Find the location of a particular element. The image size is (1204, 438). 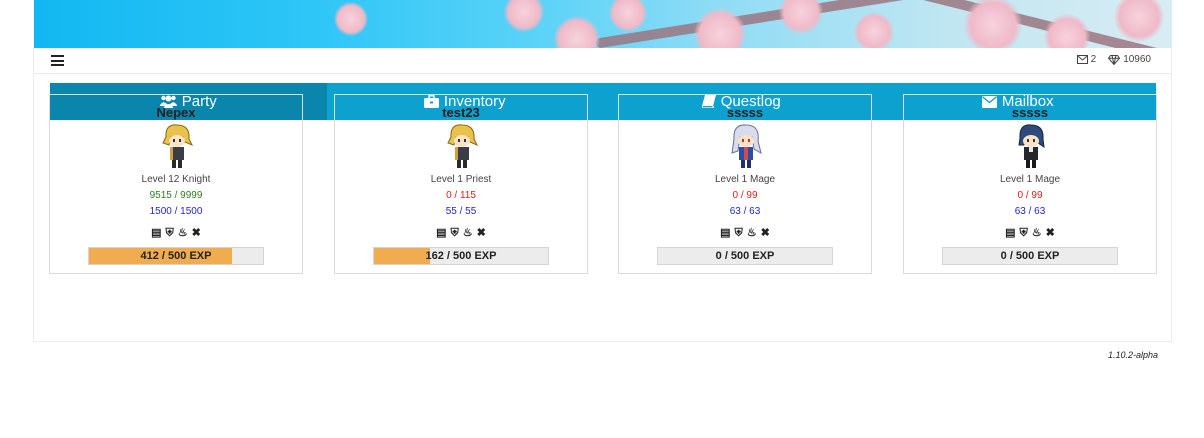

exp-text: 412 / 500 EXP is located at coordinates (176, 256).